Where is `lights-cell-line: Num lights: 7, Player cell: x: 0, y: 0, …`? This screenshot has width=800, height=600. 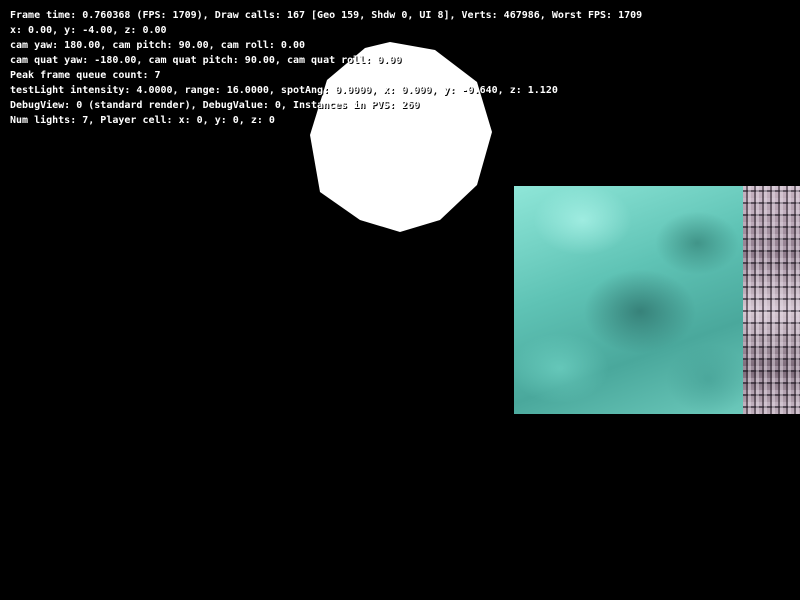 lights-cell-line: Num lights: 7, Player cell: x: 0, y: 0, … is located at coordinates (142, 120).